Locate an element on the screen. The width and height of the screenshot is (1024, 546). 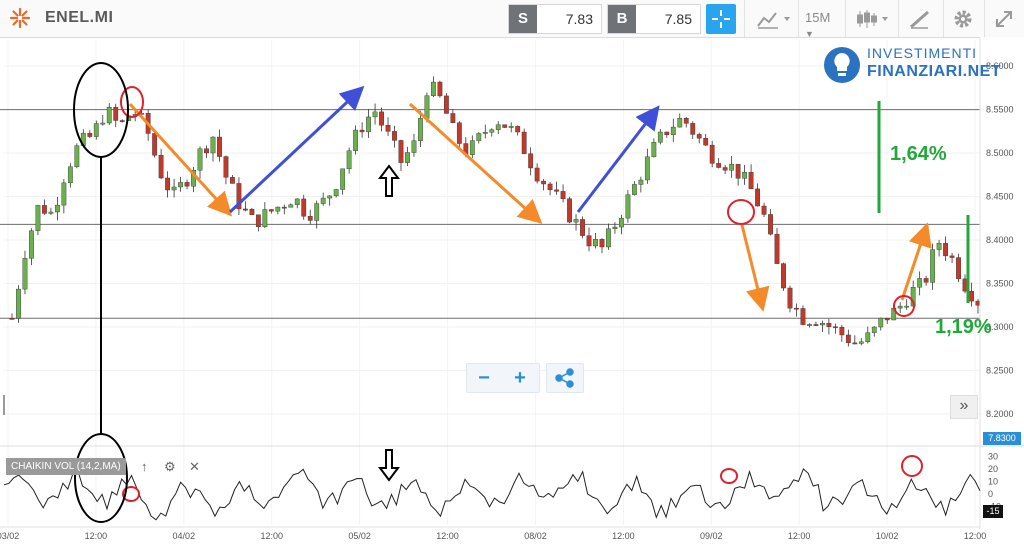
sell-quote: S 7.83 is located at coordinates (555, 19).